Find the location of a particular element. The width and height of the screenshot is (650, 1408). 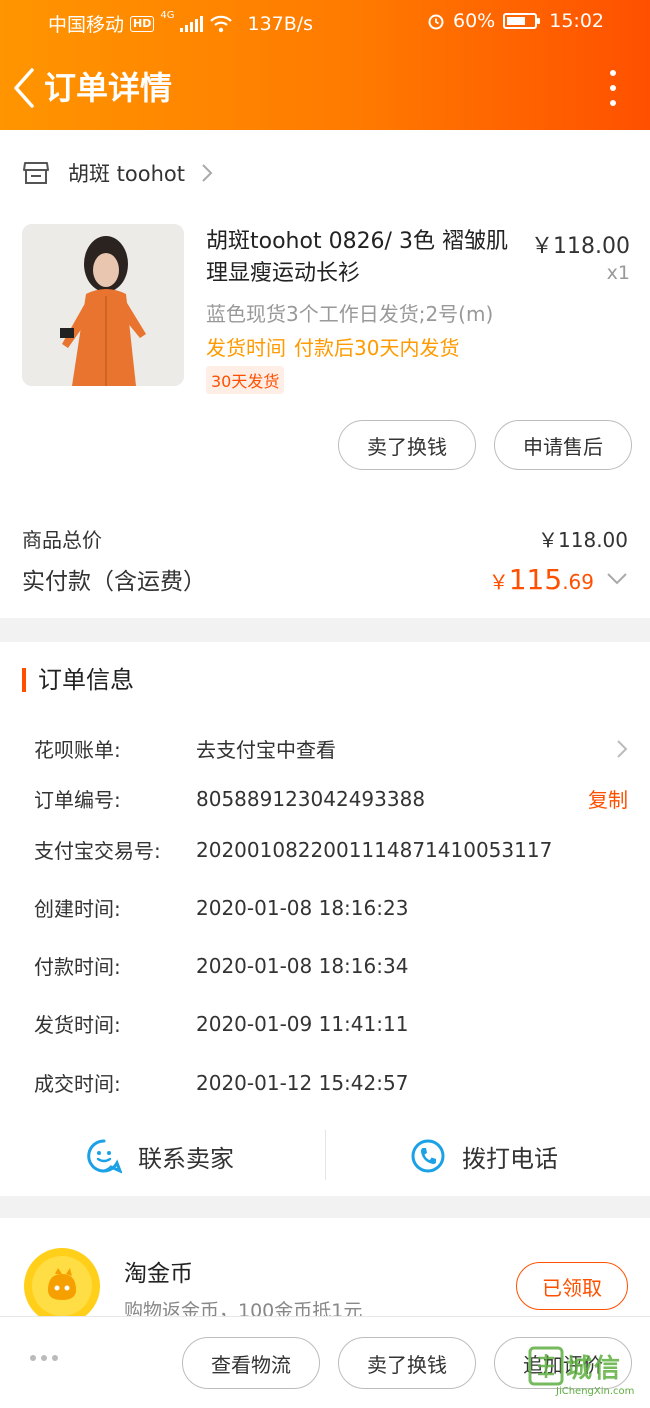

status-bar: 中国移动 HD 4G 137B/s 60% 15:02 is located at coordinates (325, 23).